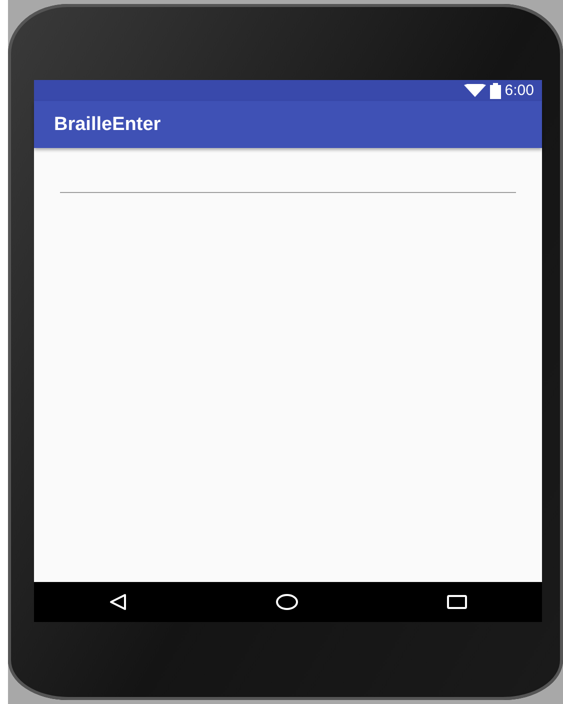  What do you see at coordinates (118, 602) in the screenshot?
I see `back-button` at bounding box center [118, 602].